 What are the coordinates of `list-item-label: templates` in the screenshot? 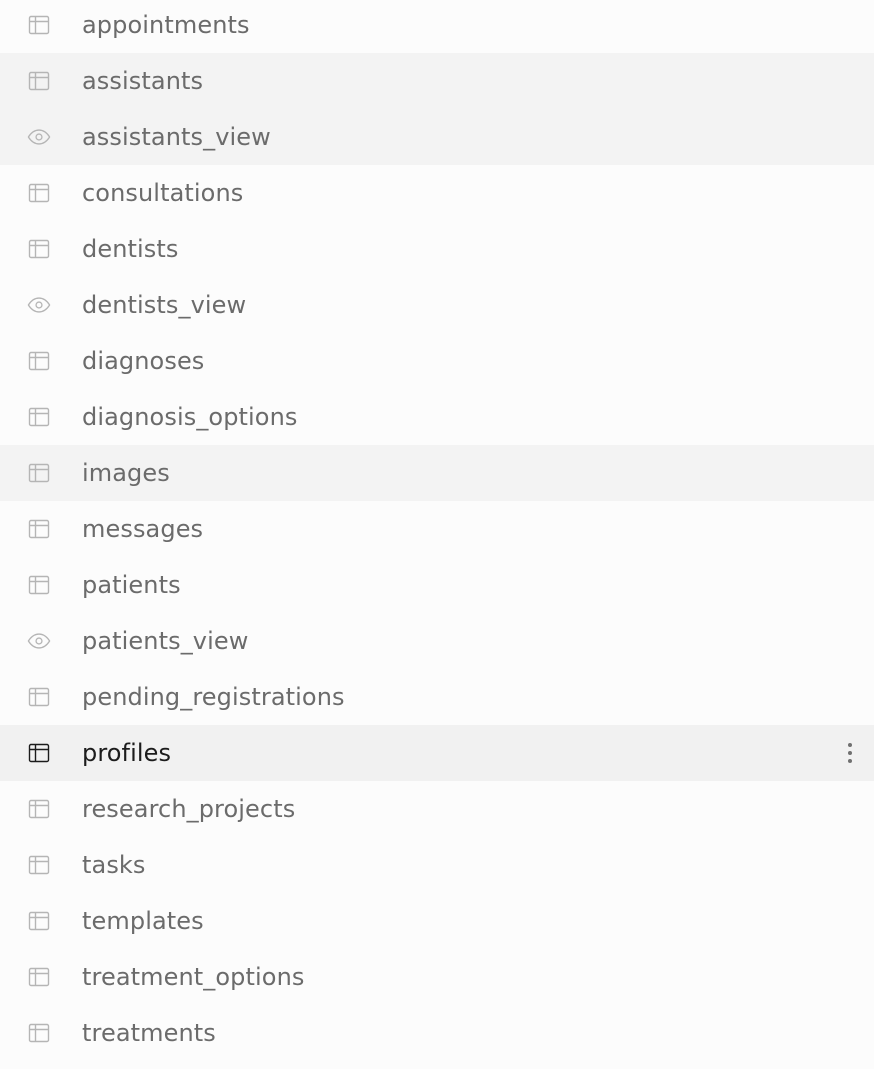 It's located at (143, 921).